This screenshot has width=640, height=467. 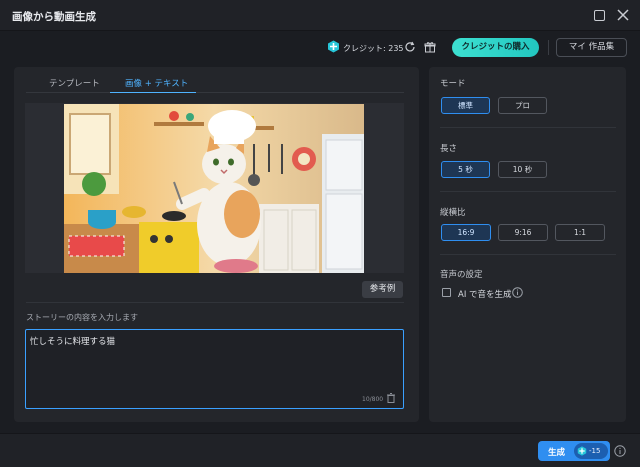 I want to click on my-works-button: マイ 作品集, so click(x=591, y=47).